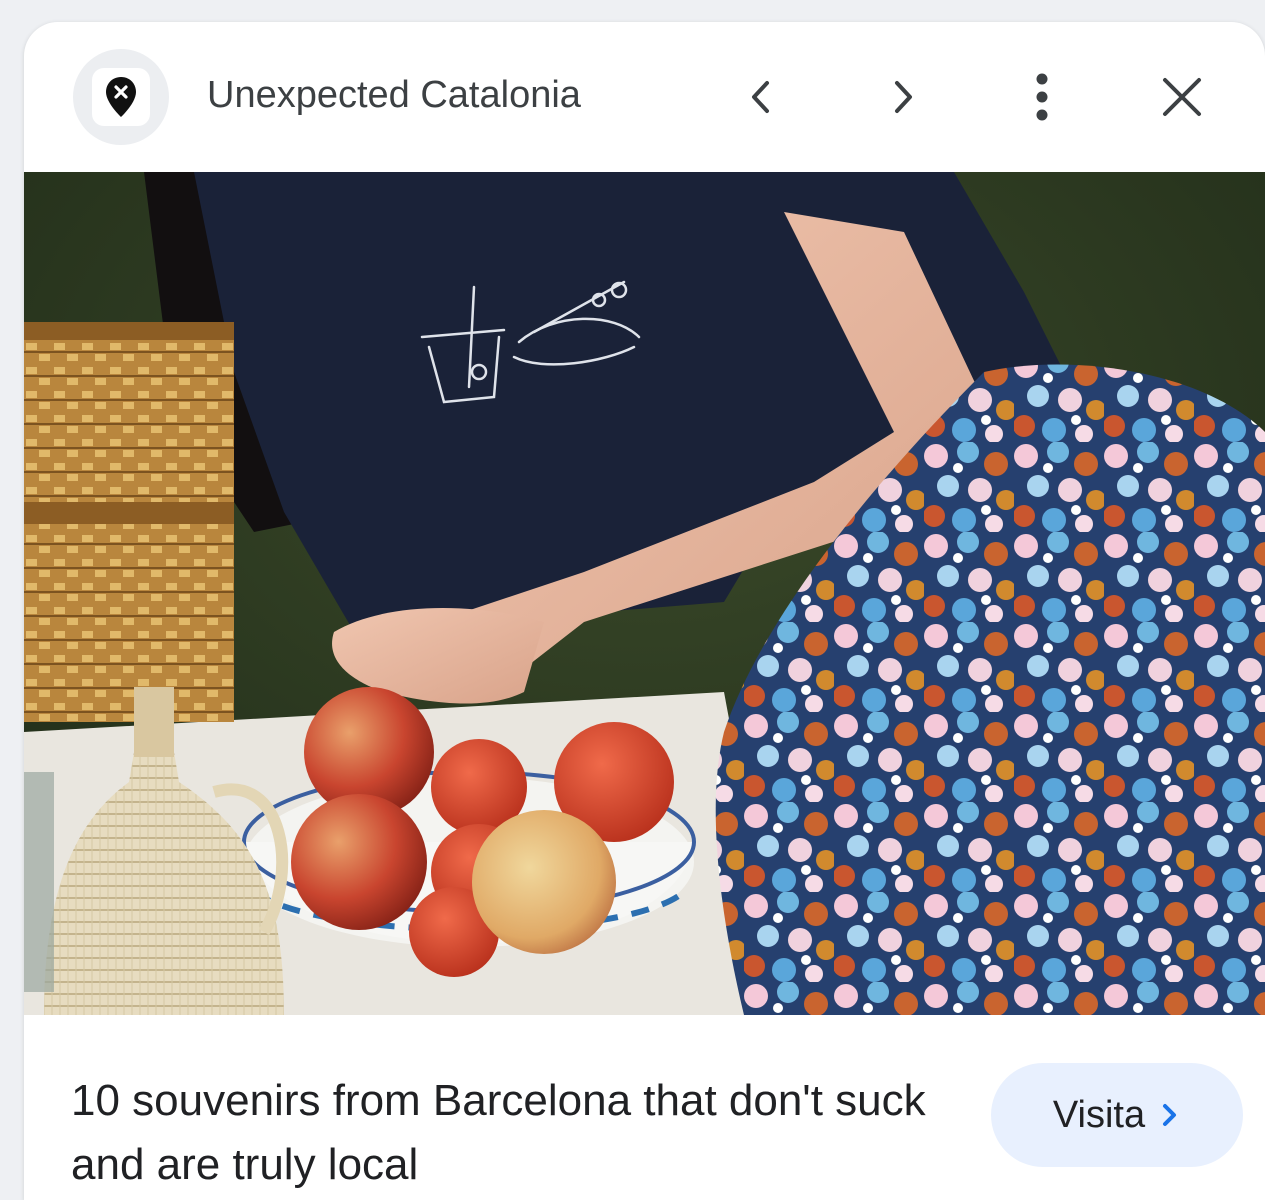 The width and height of the screenshot is (1265, 1200). Describe the element at coordinates (644, 97) in the screenshot. I see `preview-header: Unexpected Catalonia` at that location.